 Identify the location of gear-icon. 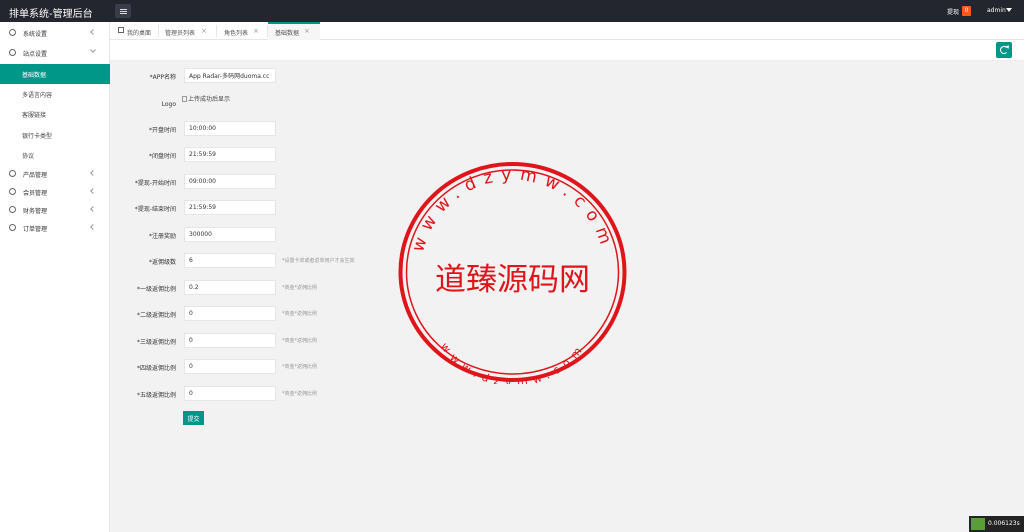
(12, 32).